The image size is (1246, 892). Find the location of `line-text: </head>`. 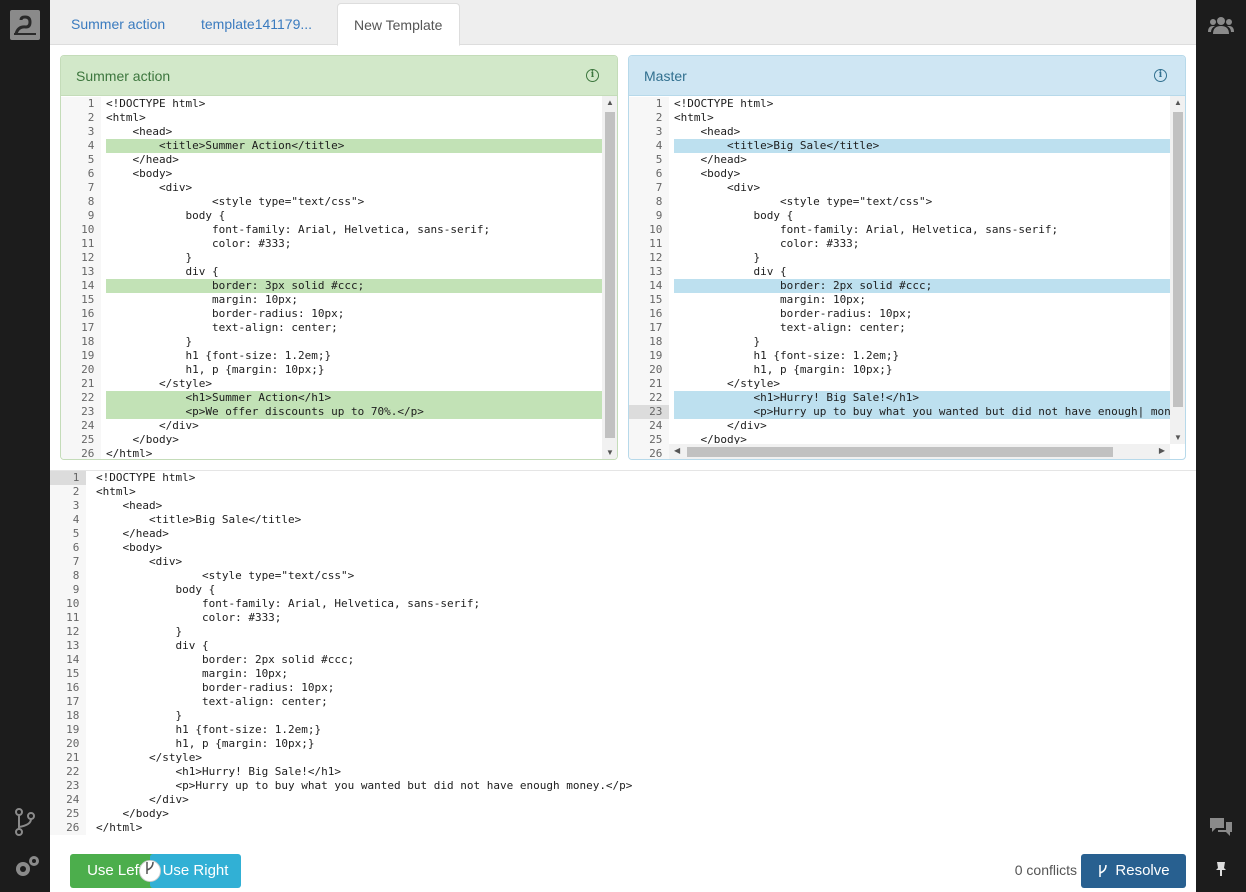

line-text: </head> is located at coordinates (142, 159).